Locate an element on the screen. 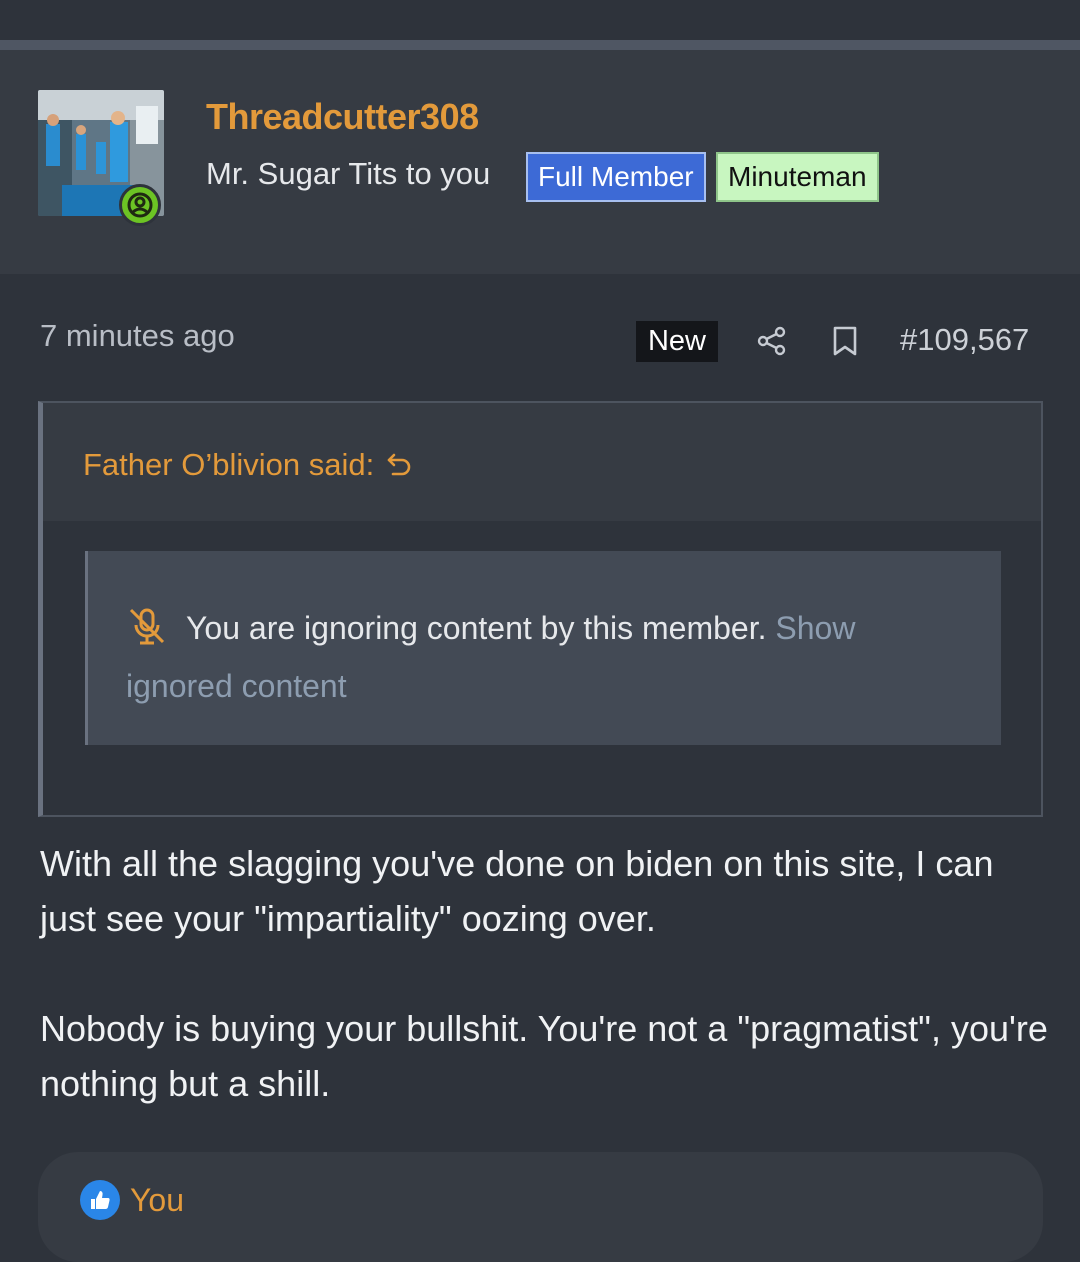 The image size is (1080, 1262). post-time: 7 minutes ago is located at coordinates (137, 336).